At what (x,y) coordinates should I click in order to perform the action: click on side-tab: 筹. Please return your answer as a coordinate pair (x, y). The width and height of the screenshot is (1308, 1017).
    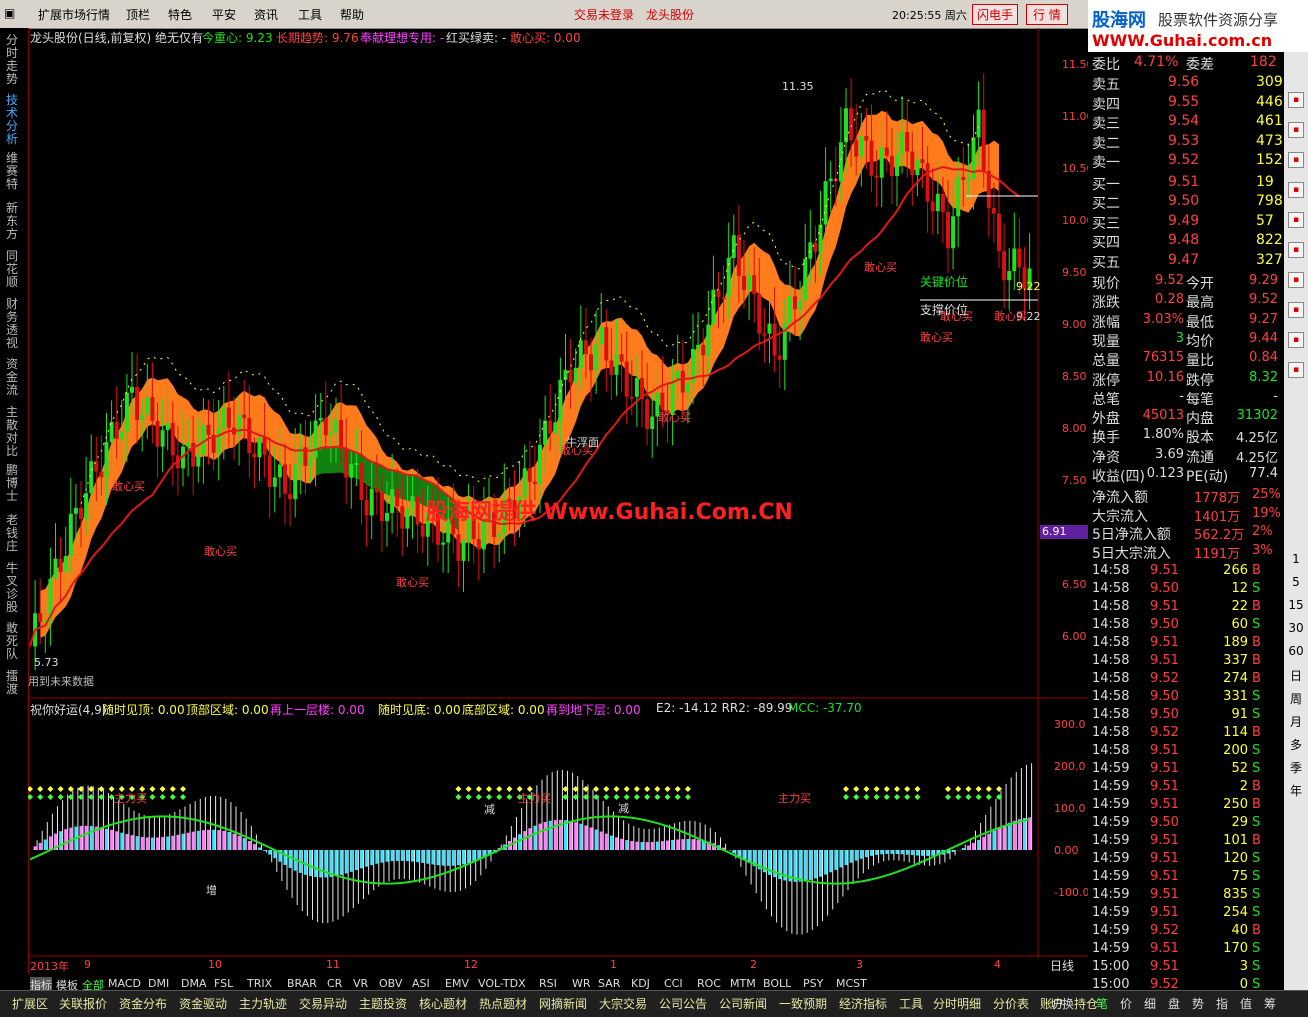
    Looking at the image, I should click on (1270, 1003).